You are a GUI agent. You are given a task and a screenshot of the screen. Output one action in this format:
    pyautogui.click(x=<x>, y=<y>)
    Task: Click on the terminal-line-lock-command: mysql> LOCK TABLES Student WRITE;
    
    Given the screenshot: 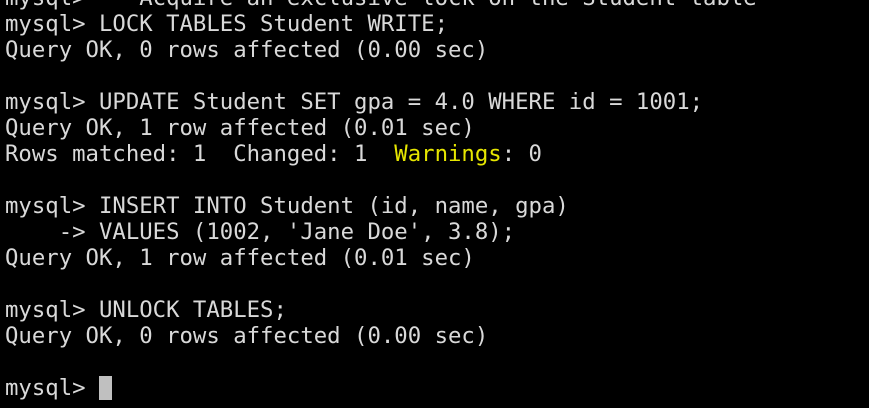 What is the action you would take?
    pyautogui.click(x=226, y=24)
    